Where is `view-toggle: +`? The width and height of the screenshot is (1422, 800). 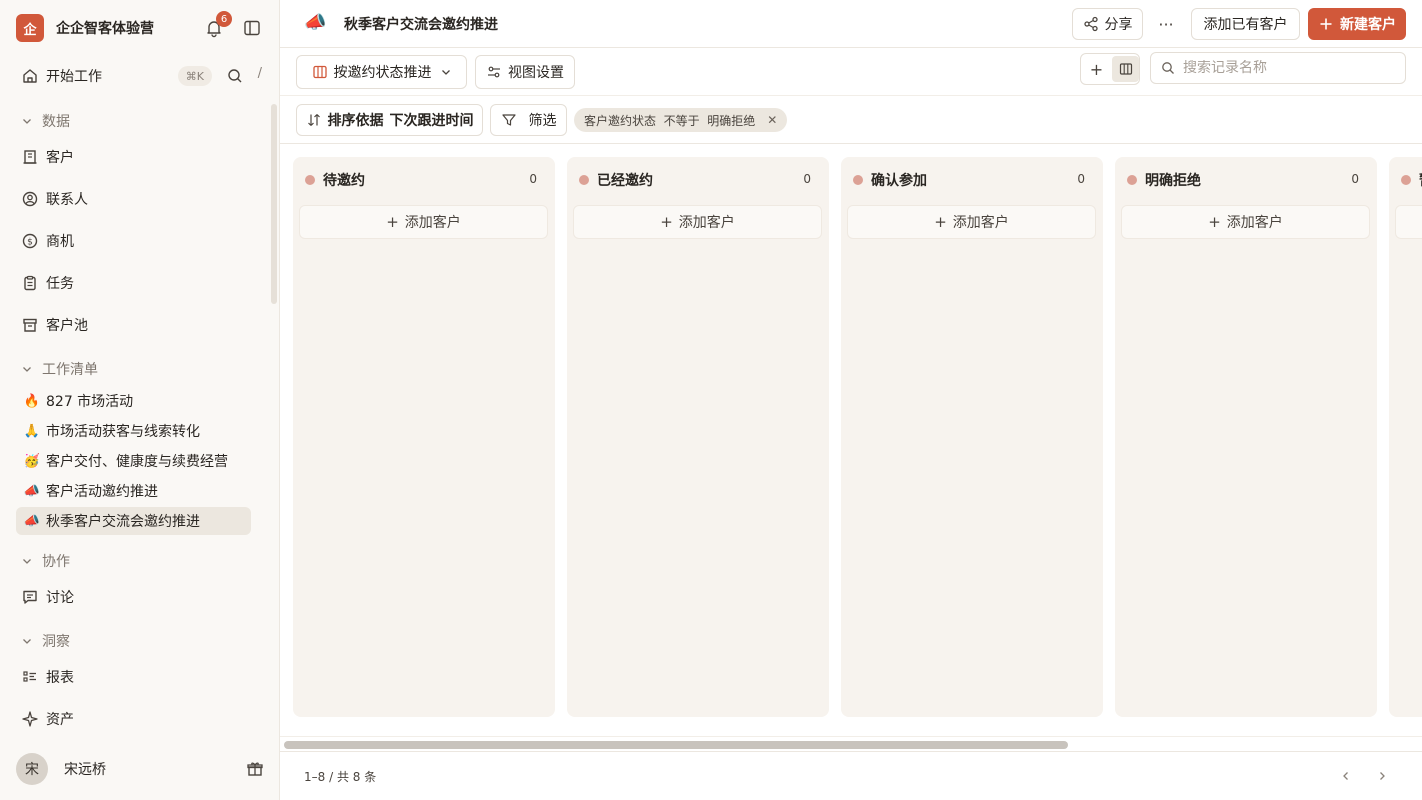 view-toggle: + is located at coordinates (1110, 69).